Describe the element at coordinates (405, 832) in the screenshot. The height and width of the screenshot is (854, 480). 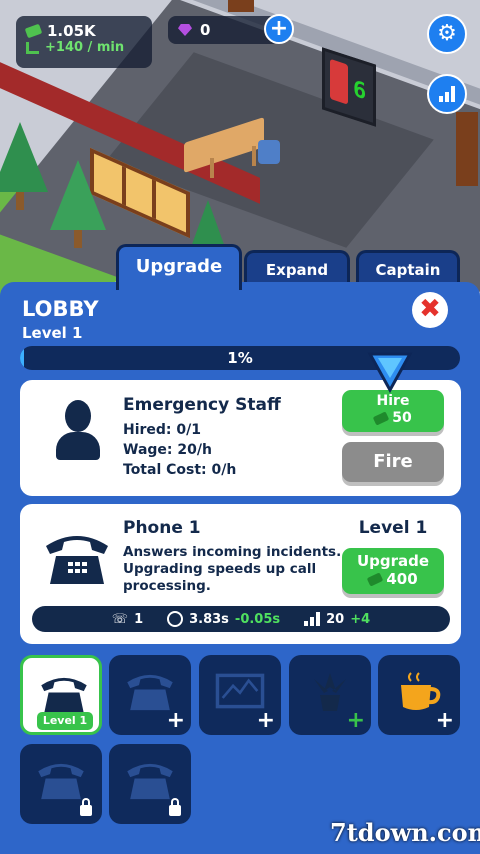
I see `watermark: 7tdown.com` at that location.